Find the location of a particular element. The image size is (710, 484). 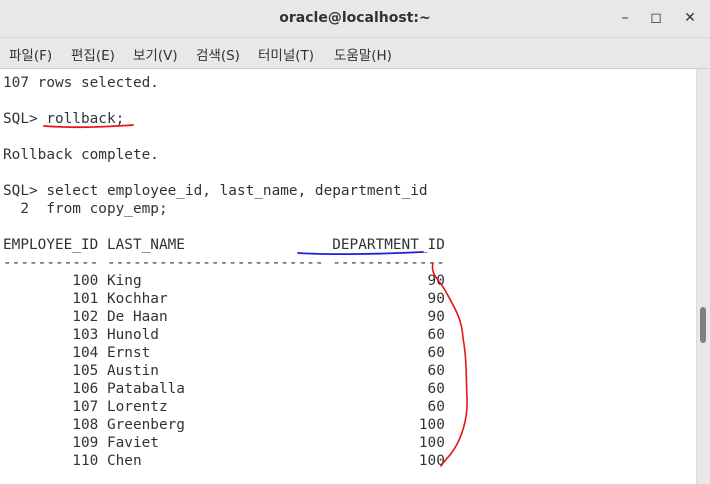

department-id-underline is located at coordinates (360, 253).